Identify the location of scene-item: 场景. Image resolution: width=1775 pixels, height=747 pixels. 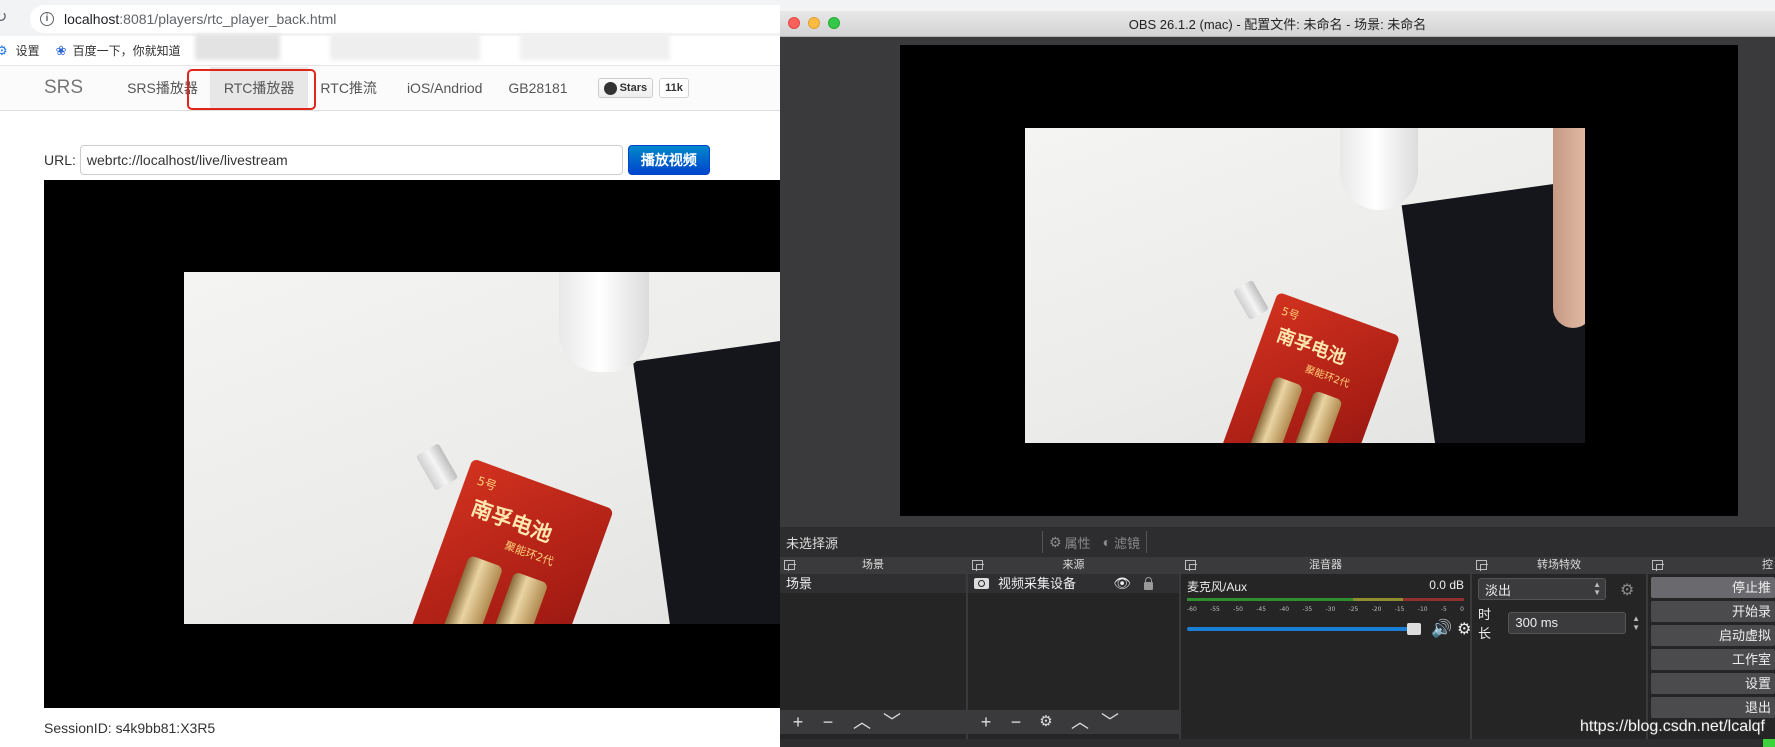
(873, 583).